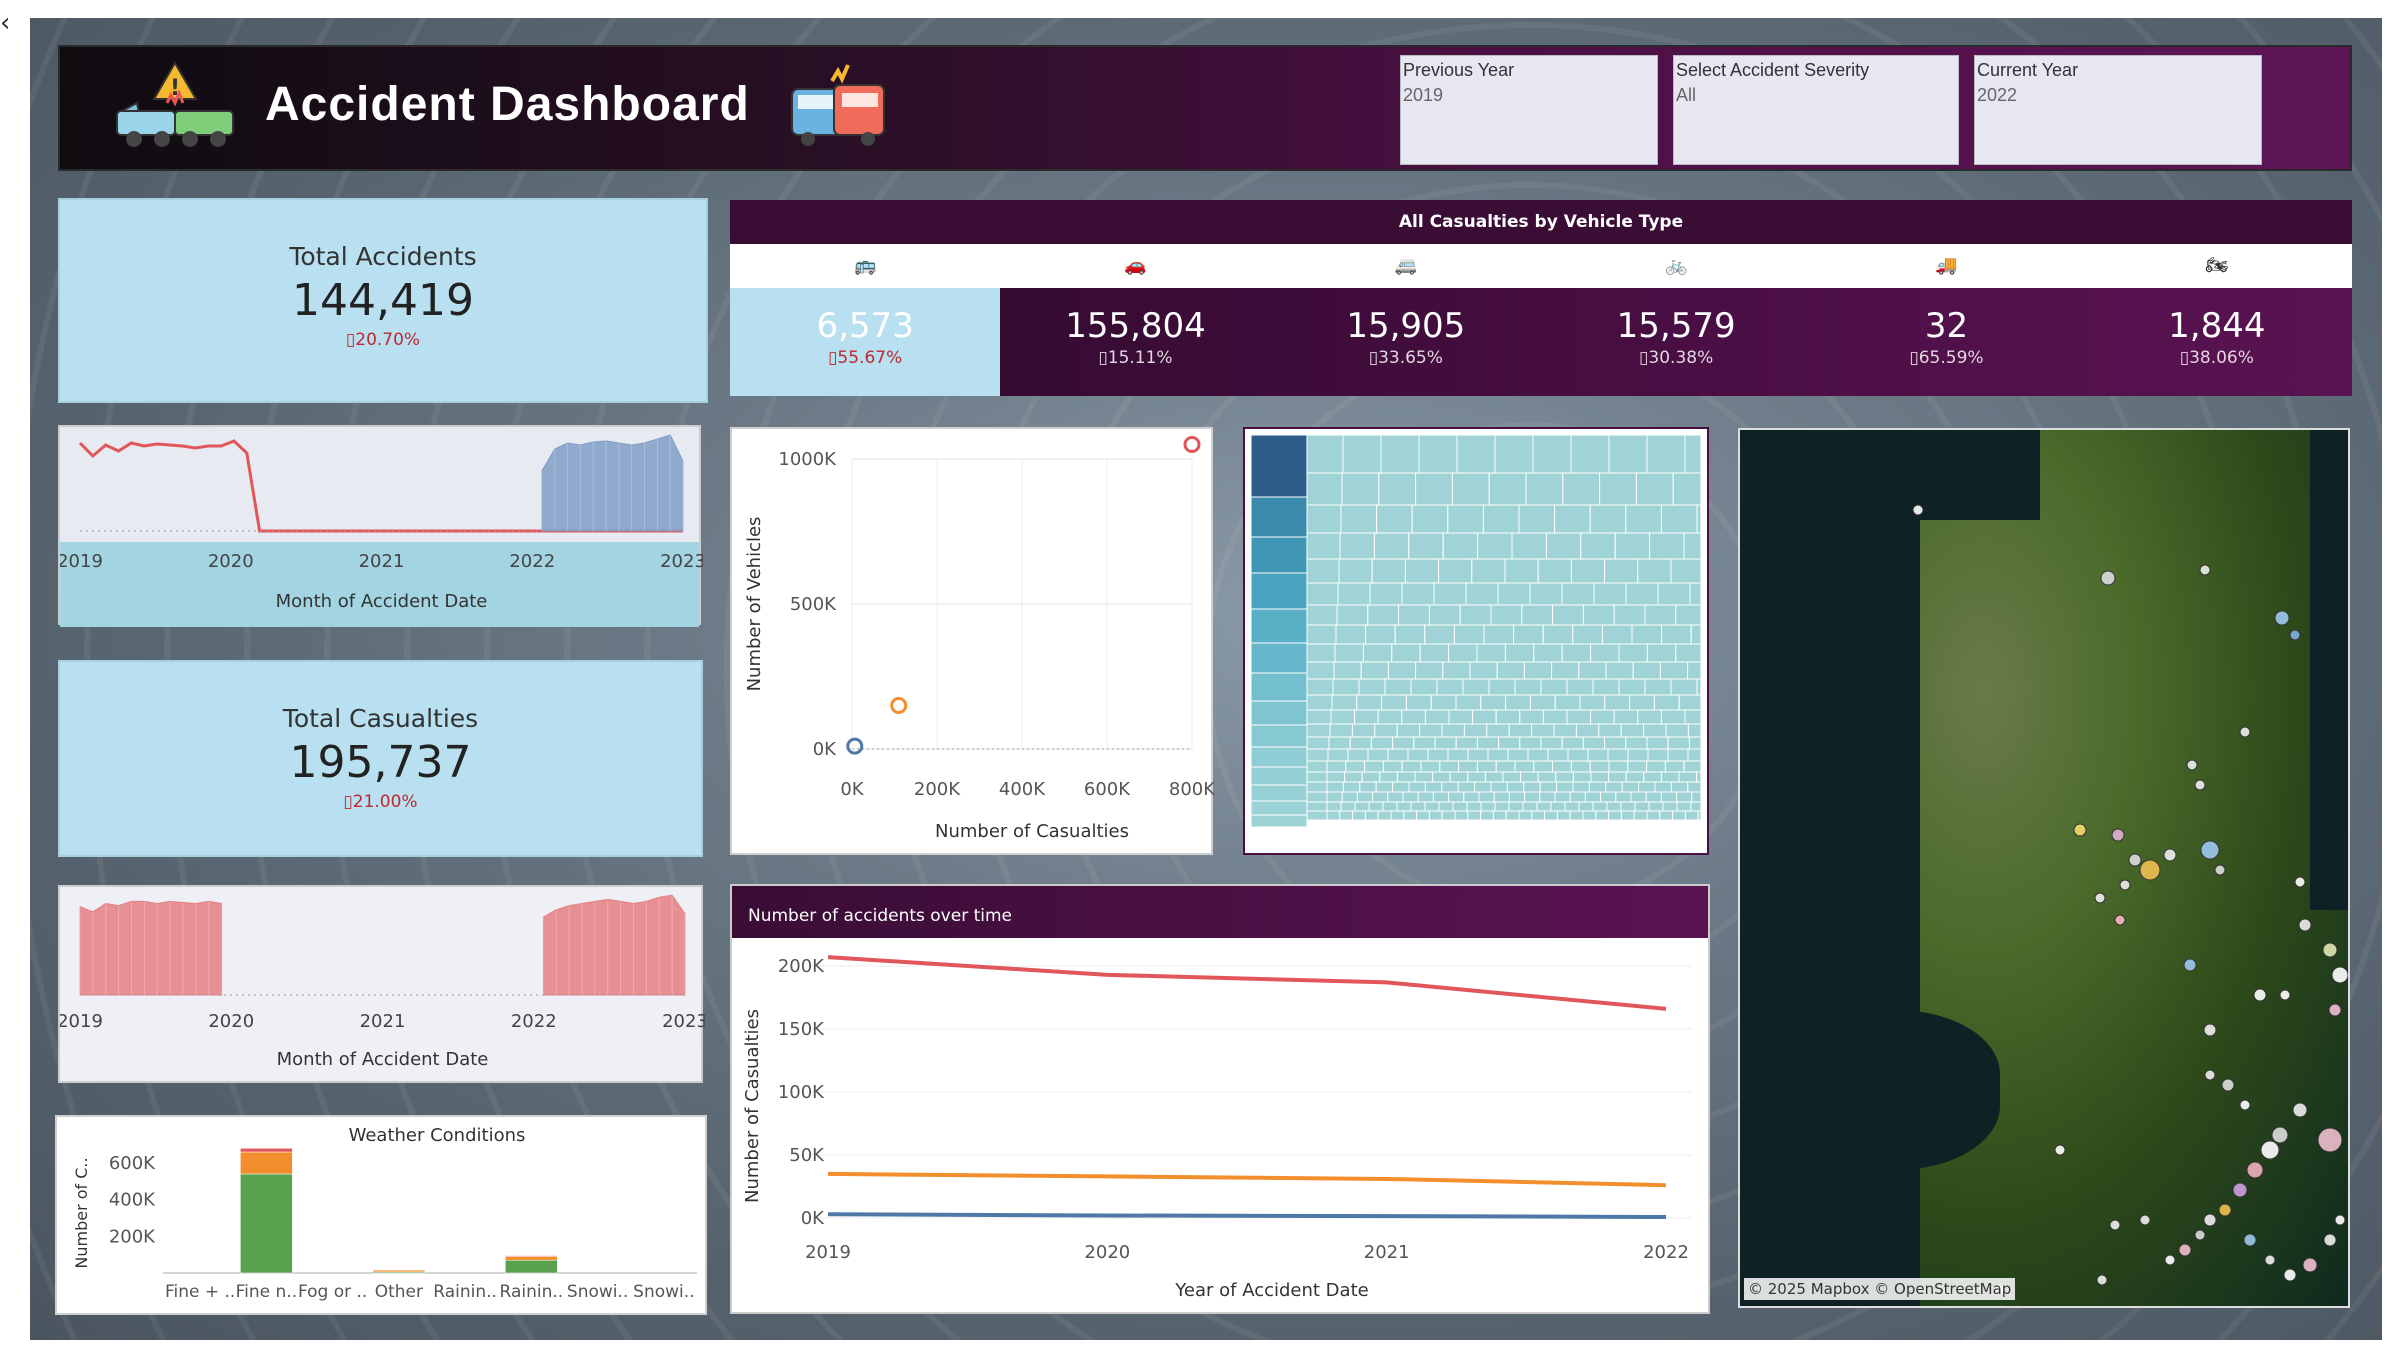 This screenshot has width=2399, height=1349. What do you see at coordinates (380, 758) in the screenshot?
I see `kpi-total-casualties: Total Casualties 195,737 ▯21.00%` at bounding box center [380, 758].